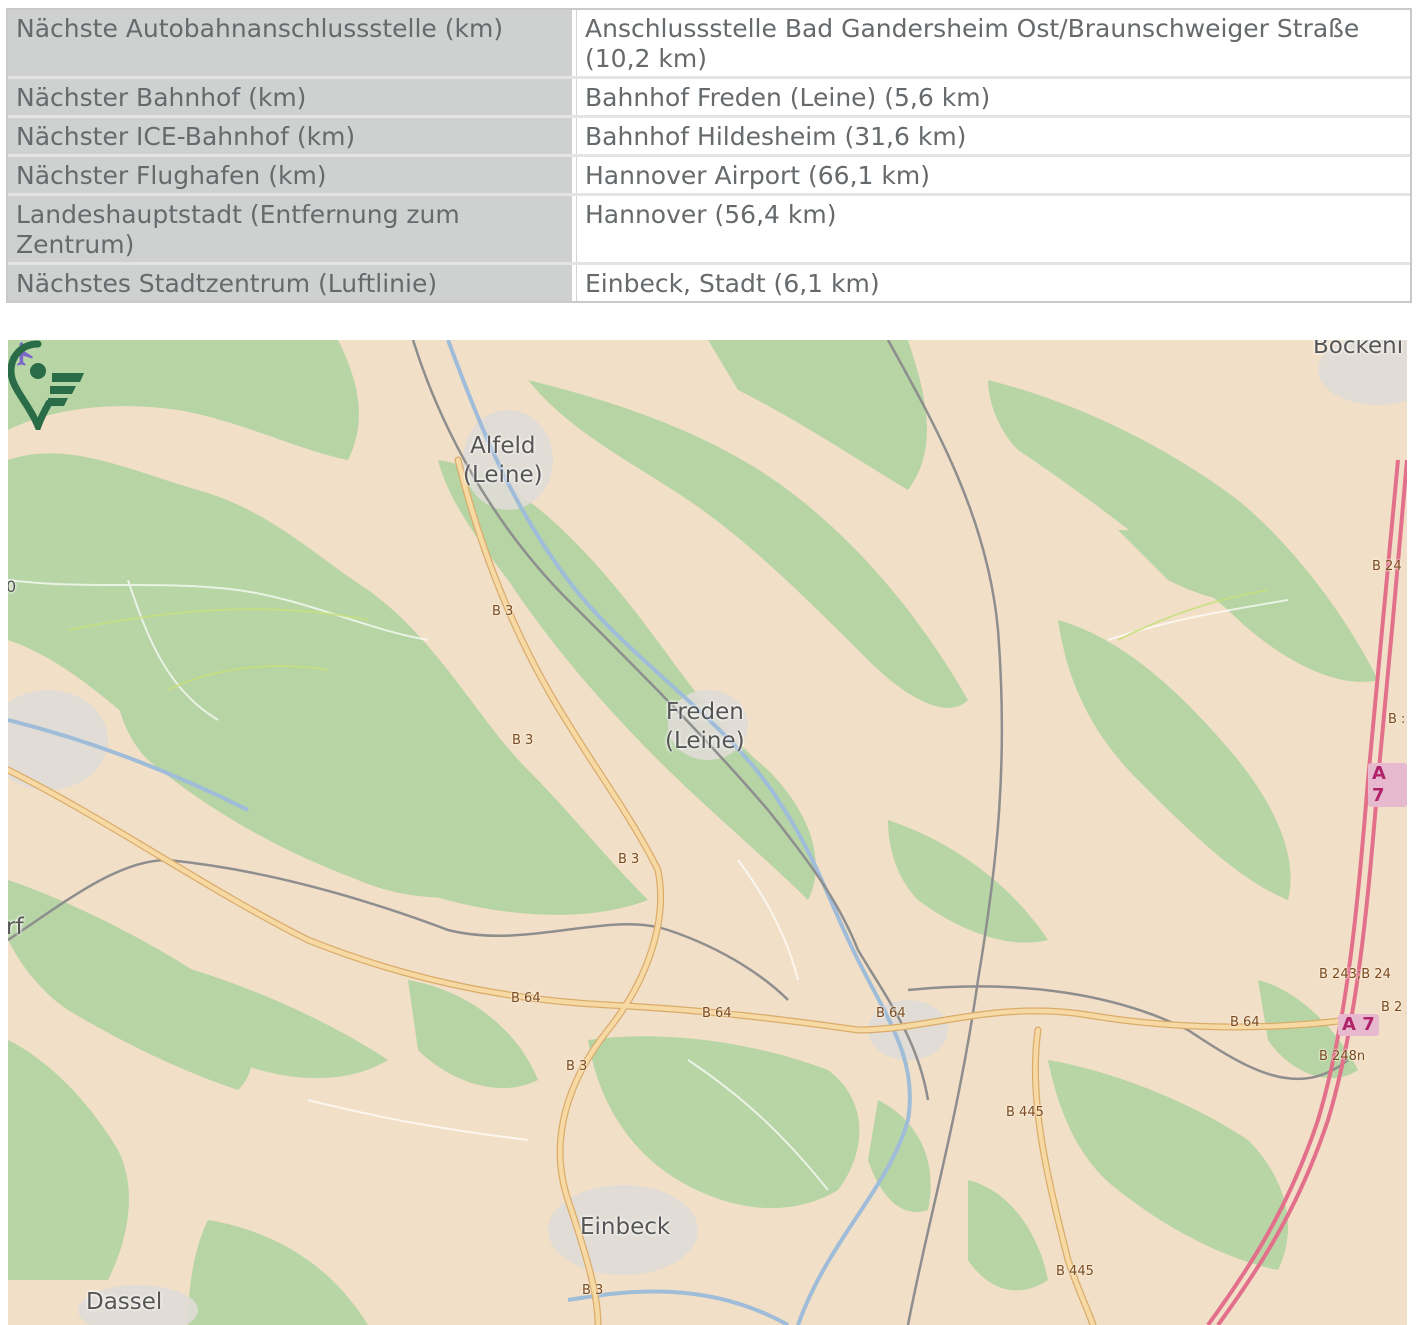  What do you see at coordinates (1358, 350) in the screenshot?
I see `place-label-bockenem: Bockeni` at bounding box center [1358, 350].